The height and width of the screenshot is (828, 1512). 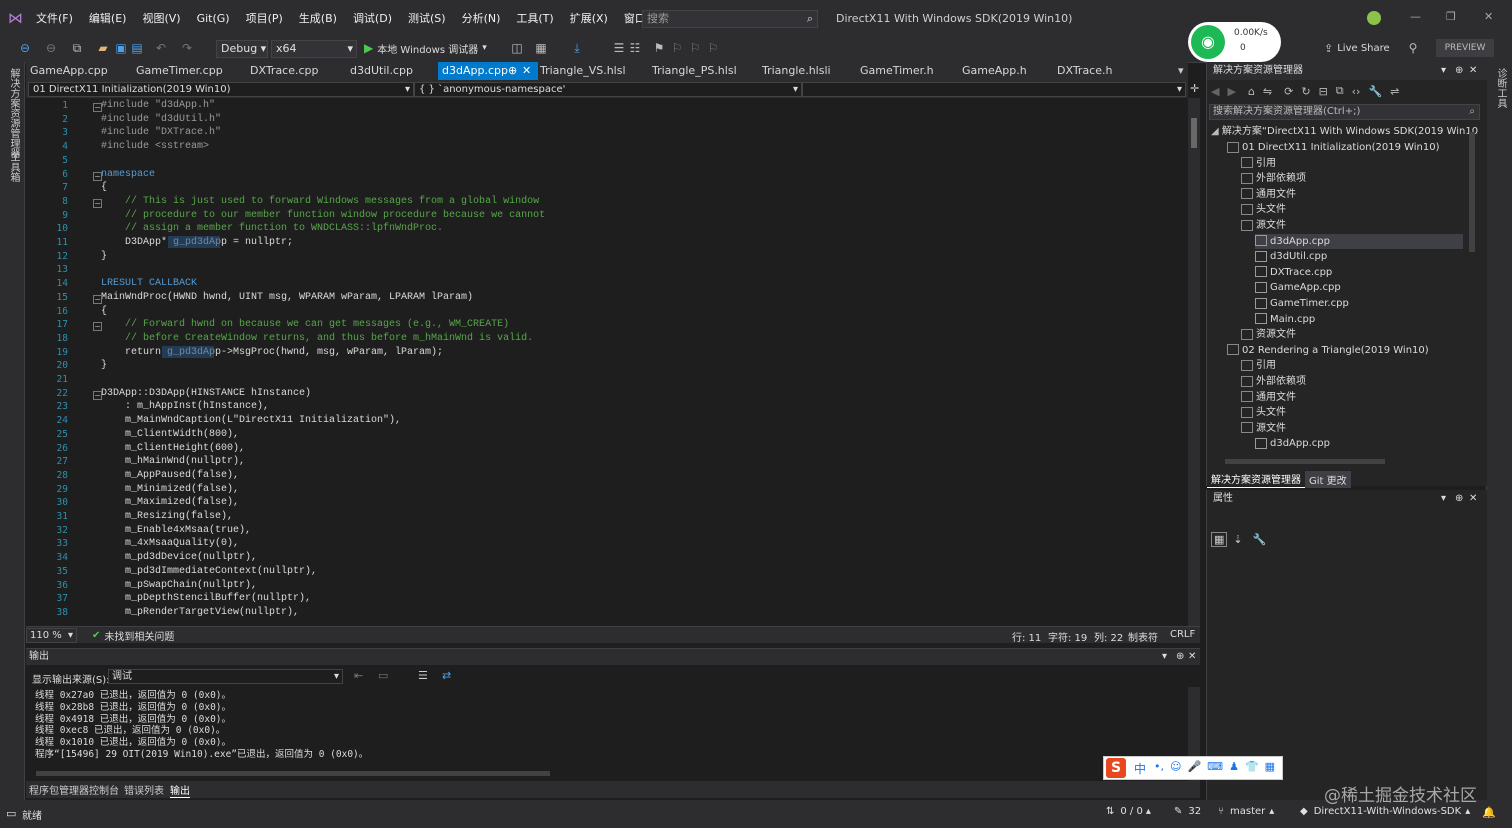 I want to click on code-line: m_Minimized(false),, so click(x=170, y=489).